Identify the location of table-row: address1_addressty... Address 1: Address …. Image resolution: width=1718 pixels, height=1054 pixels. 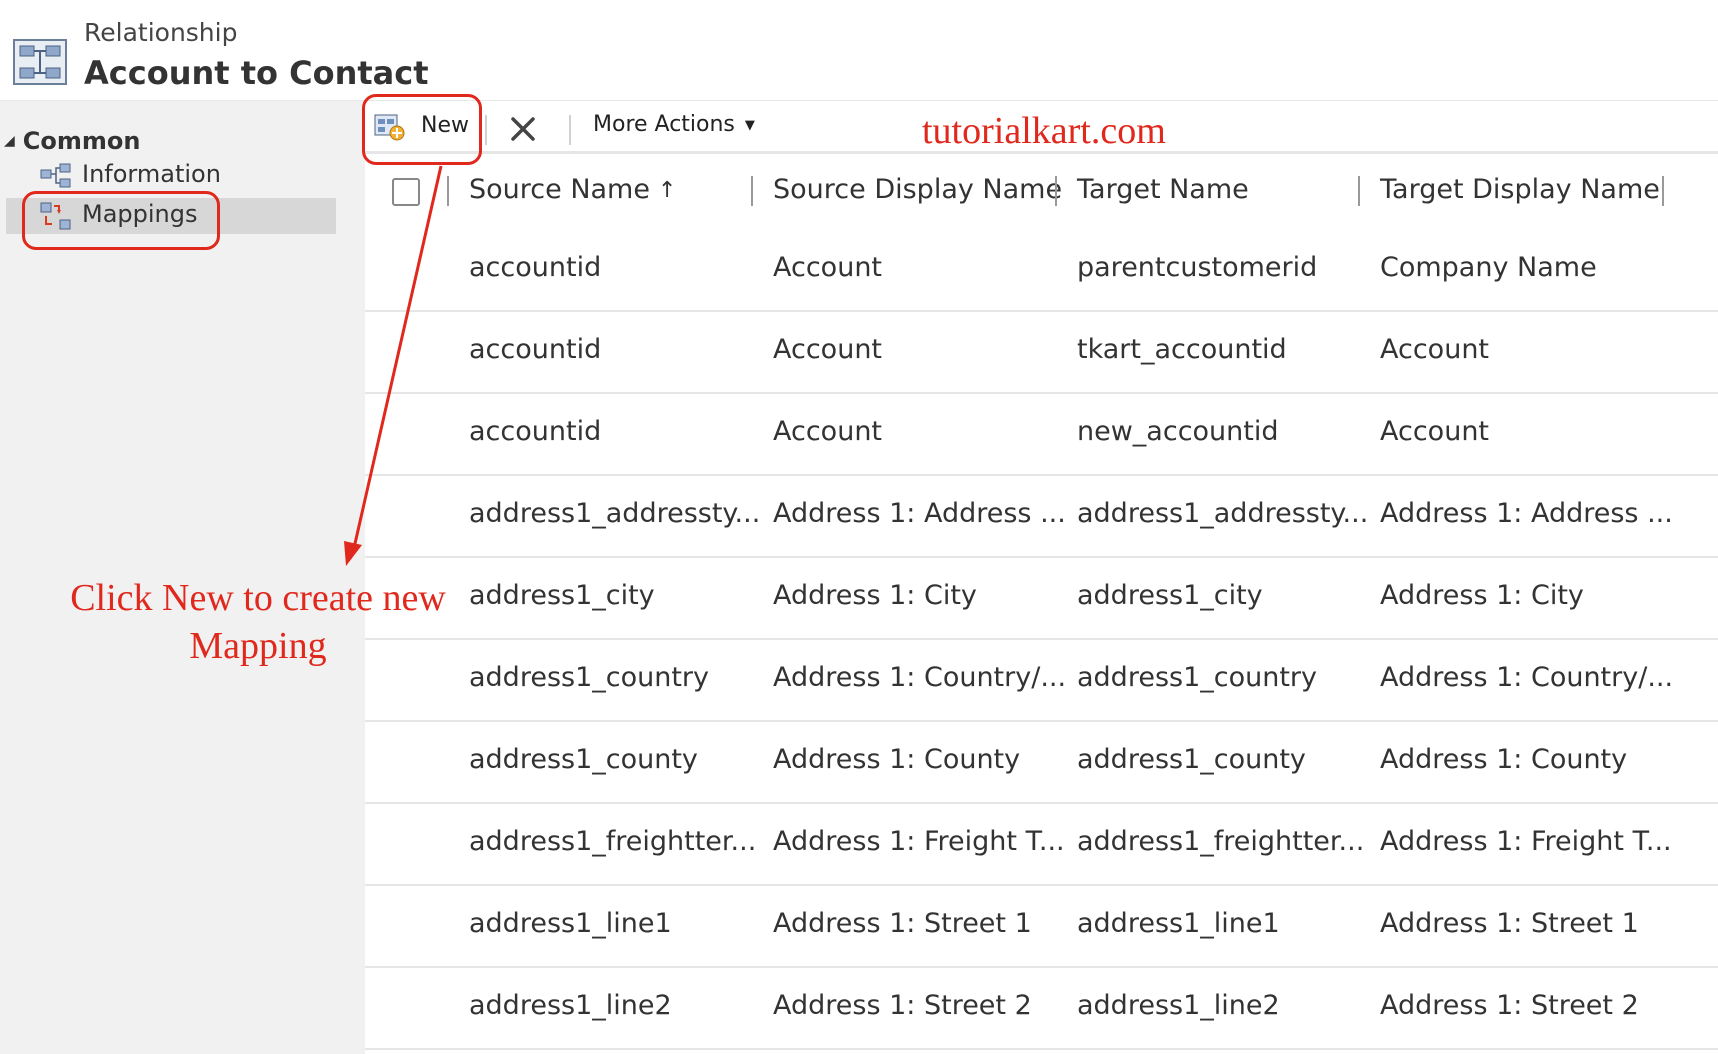
(1041, 517).